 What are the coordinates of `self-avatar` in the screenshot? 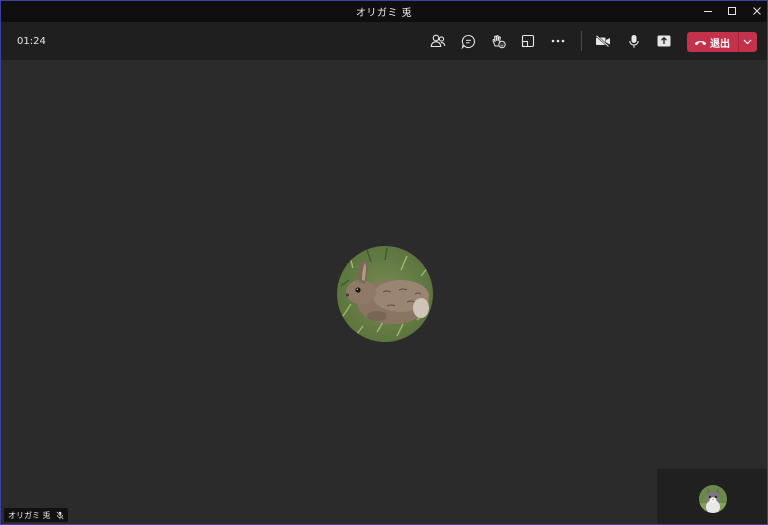 It's located at (713, 499).